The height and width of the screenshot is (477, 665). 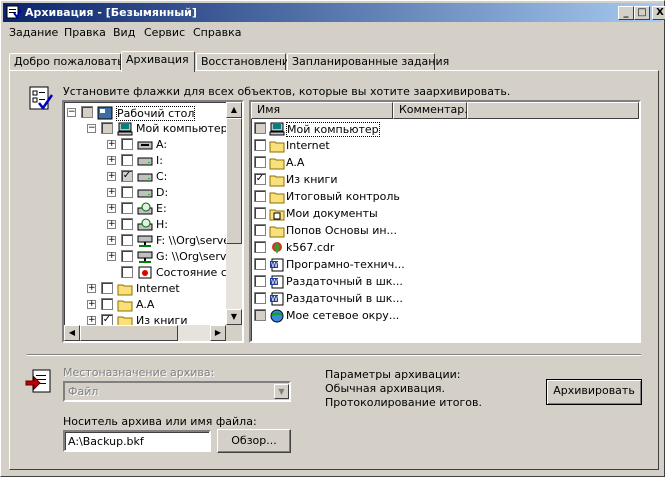 What do you see at coordinates (144, 225) in the screenshot?
I see `tree-item: + H:` at bounding box center [144, 225].